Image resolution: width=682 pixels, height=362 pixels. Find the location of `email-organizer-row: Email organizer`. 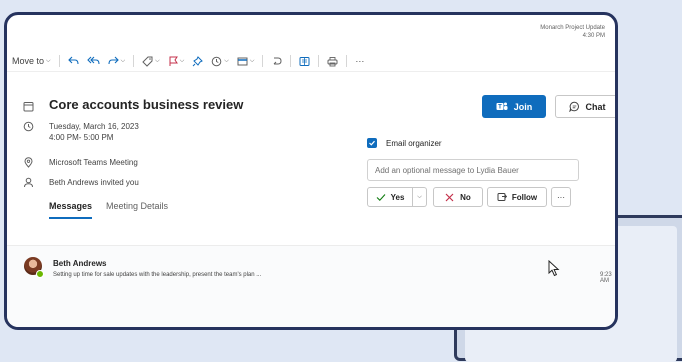

email-organizer-row: Email organizer is located at coordinates (404, 143).